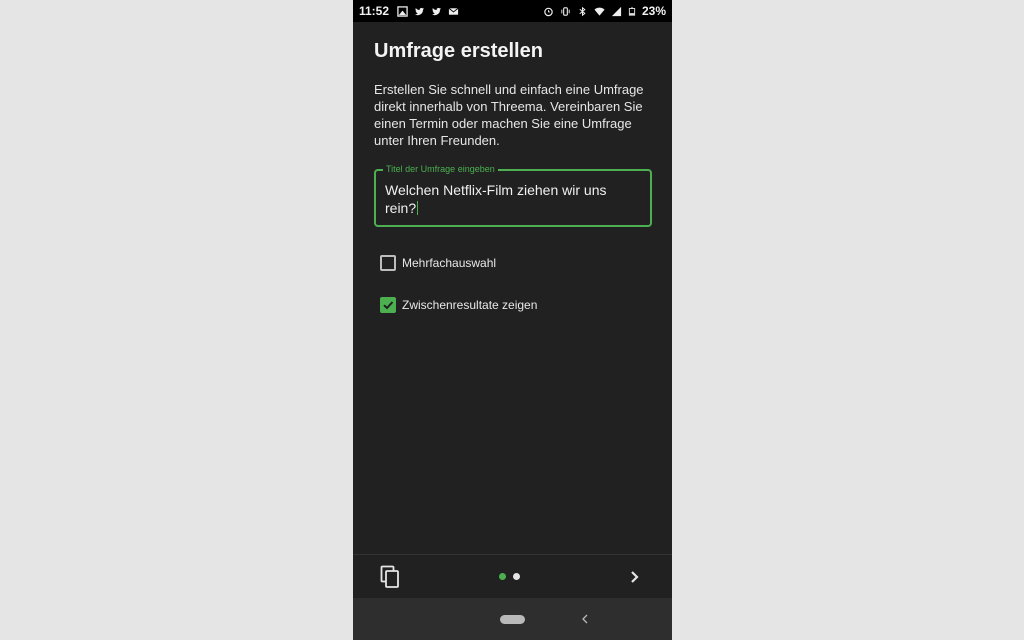 Image resolution: width=1024 pixels, height=640 pixels. I want to click on signal-icon, so click(616, 11).